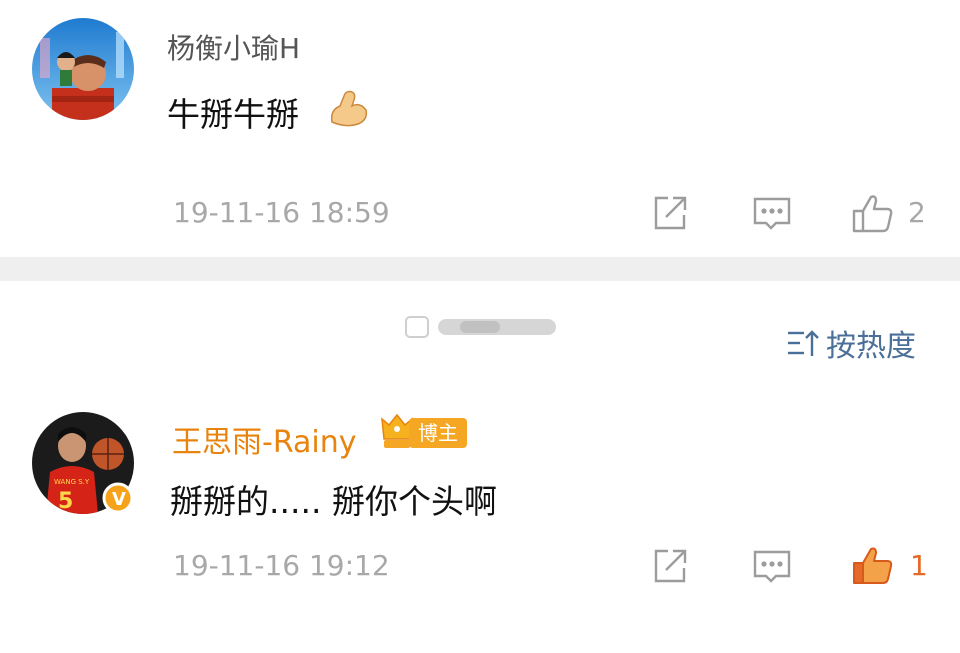 This screenshot has height=653, width=960. I want to click on section-divider, so click(480, 269).